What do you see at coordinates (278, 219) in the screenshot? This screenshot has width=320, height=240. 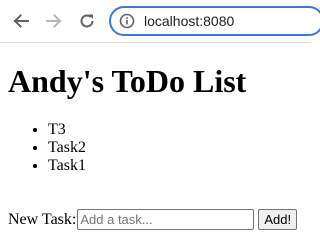 I see `add-task-button: Add!` at bounding box center [278, 219].